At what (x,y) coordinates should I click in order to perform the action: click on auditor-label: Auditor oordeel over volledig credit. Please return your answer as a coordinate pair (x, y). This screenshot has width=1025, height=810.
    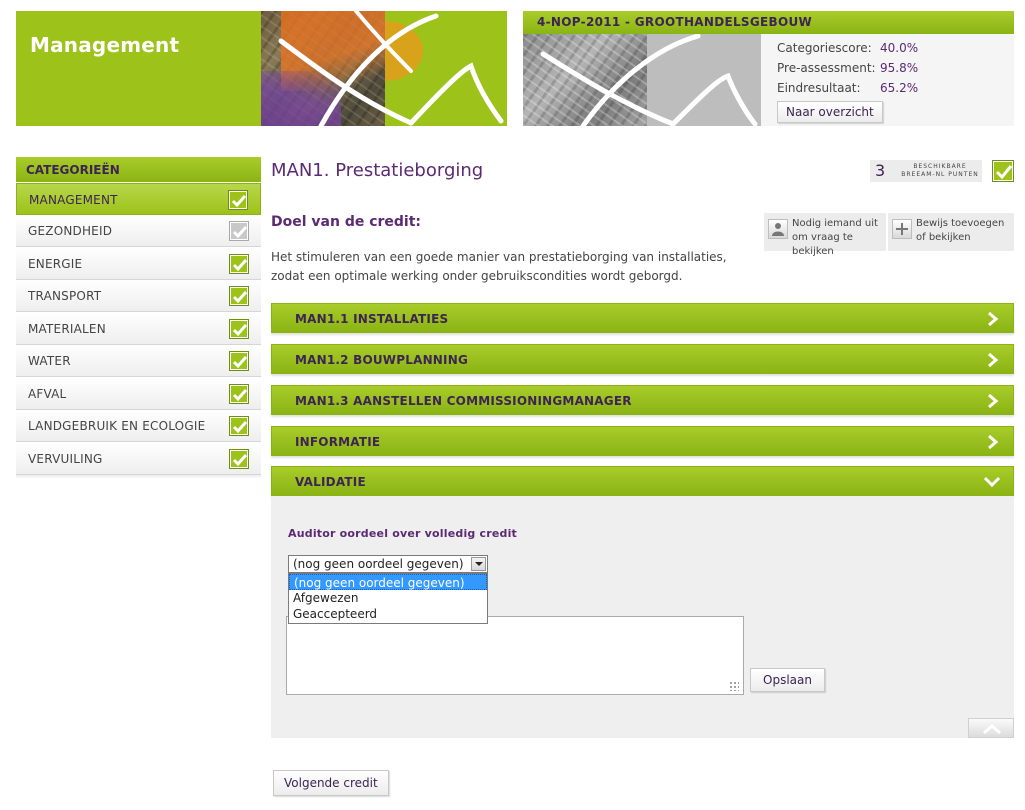
    Looking at the image, I should click on (403, 533).